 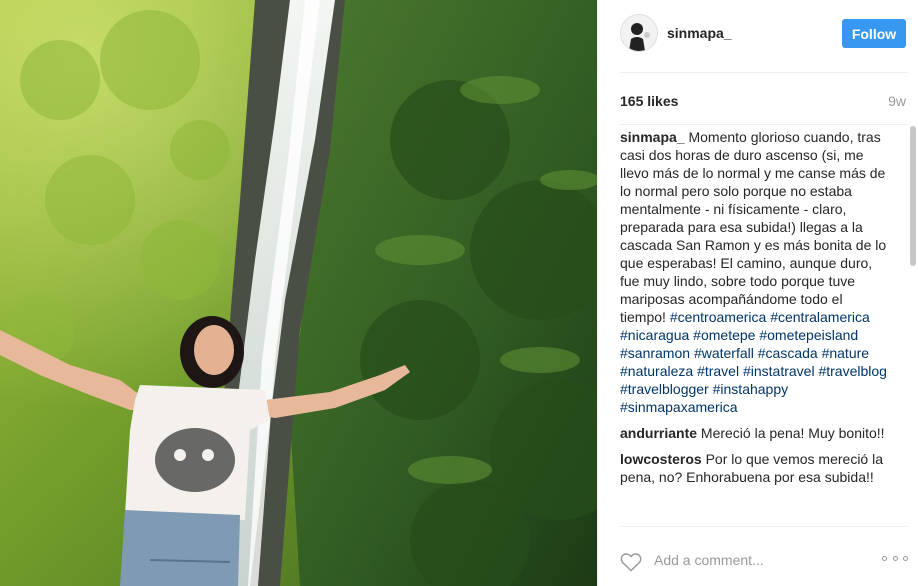 I want to click on hashtag-link: #nature, so click(x=845, y=353).